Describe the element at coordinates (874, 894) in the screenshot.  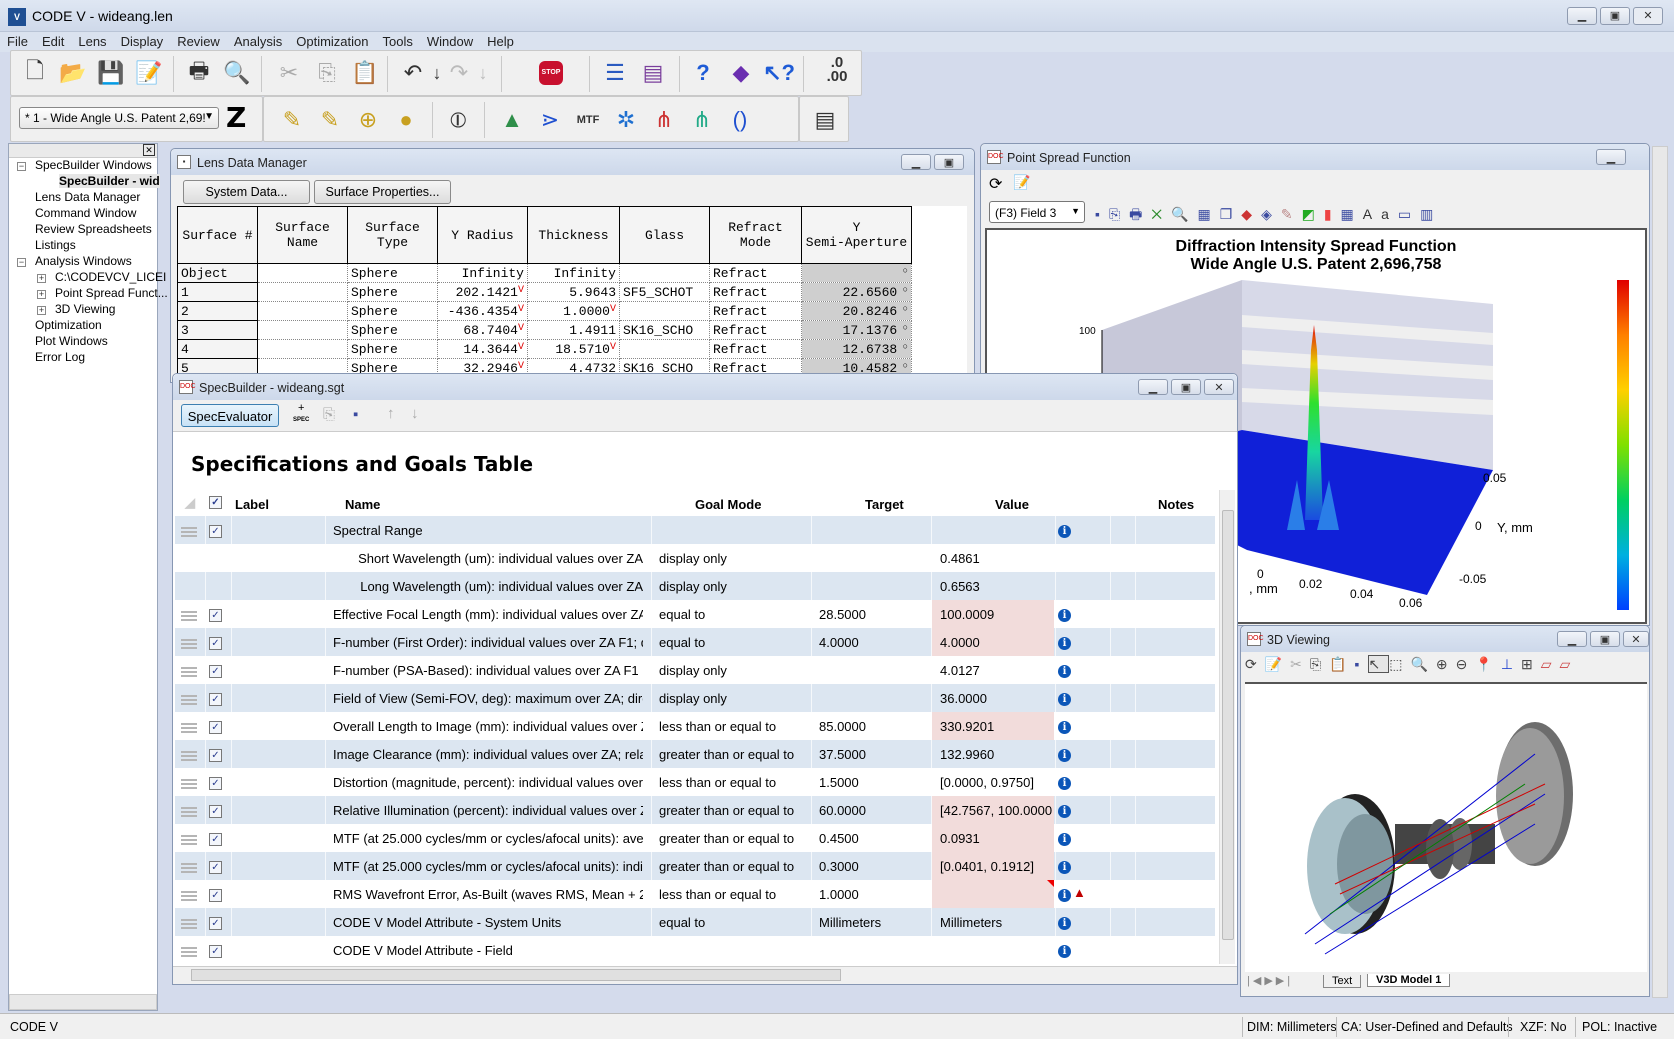
I see `spec-target: 1.0000` at that location.